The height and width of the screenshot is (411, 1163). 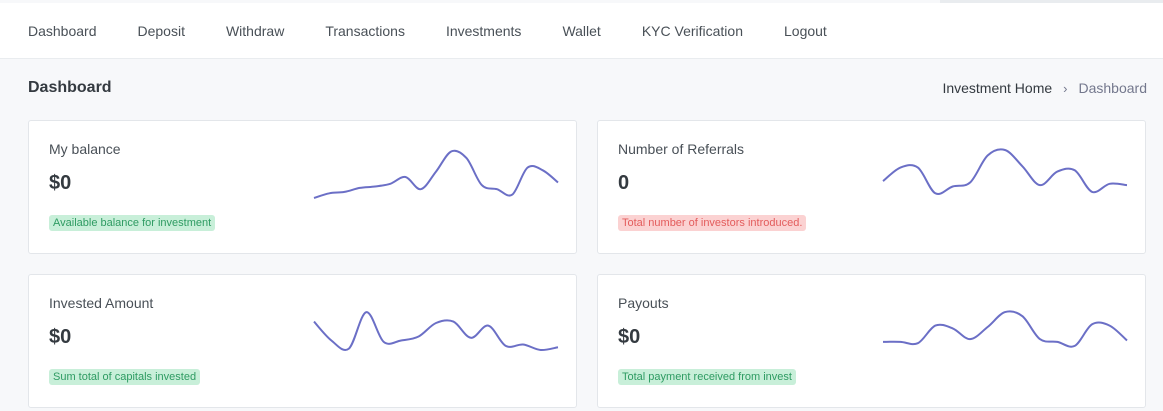 I want to click on nav-wallet: Wallet, so click(x=581, y=31).